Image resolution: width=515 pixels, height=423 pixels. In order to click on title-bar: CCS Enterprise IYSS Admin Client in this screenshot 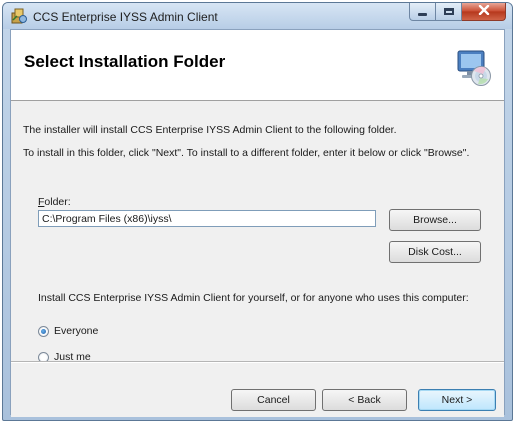, I will do `click(257, 16)`.